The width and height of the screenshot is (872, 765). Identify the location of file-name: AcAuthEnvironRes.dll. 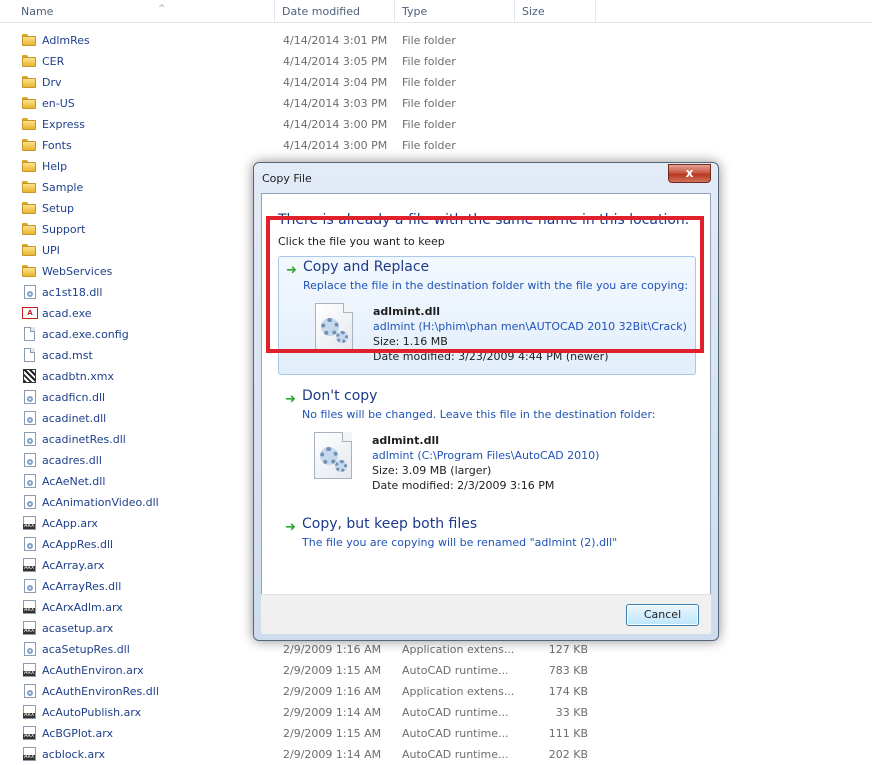
(100, 691).